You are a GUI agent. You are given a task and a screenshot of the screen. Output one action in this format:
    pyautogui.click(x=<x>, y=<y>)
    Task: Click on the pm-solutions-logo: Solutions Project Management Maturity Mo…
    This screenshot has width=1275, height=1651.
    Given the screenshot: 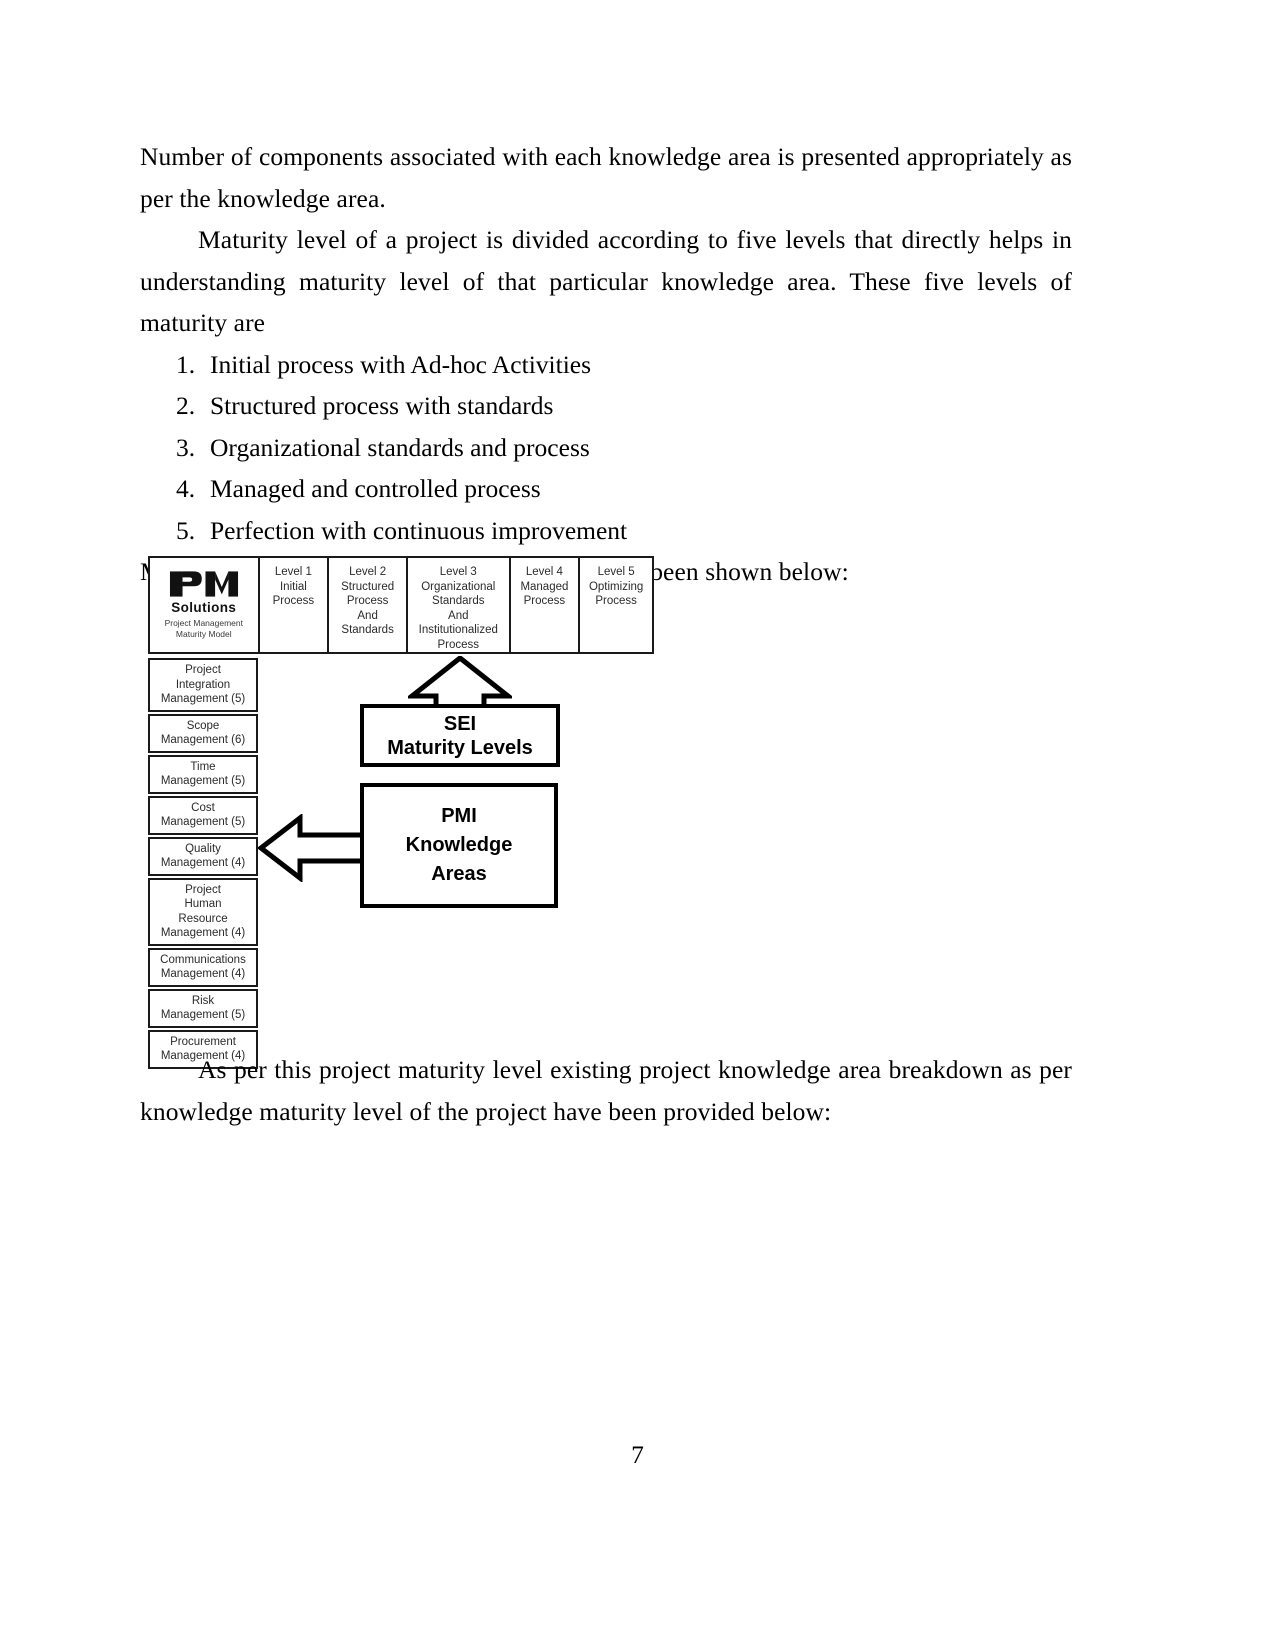 What is the action you would take?
    pyautogui.click(x=205, y=605)
    